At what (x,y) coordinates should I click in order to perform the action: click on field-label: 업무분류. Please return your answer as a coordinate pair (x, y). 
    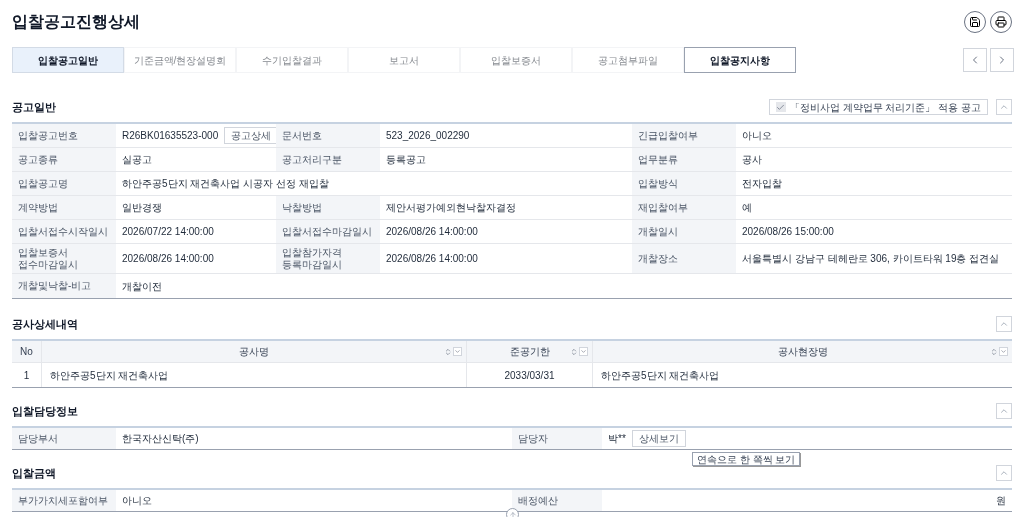
    Looking at the image, I should click on (658, 159).